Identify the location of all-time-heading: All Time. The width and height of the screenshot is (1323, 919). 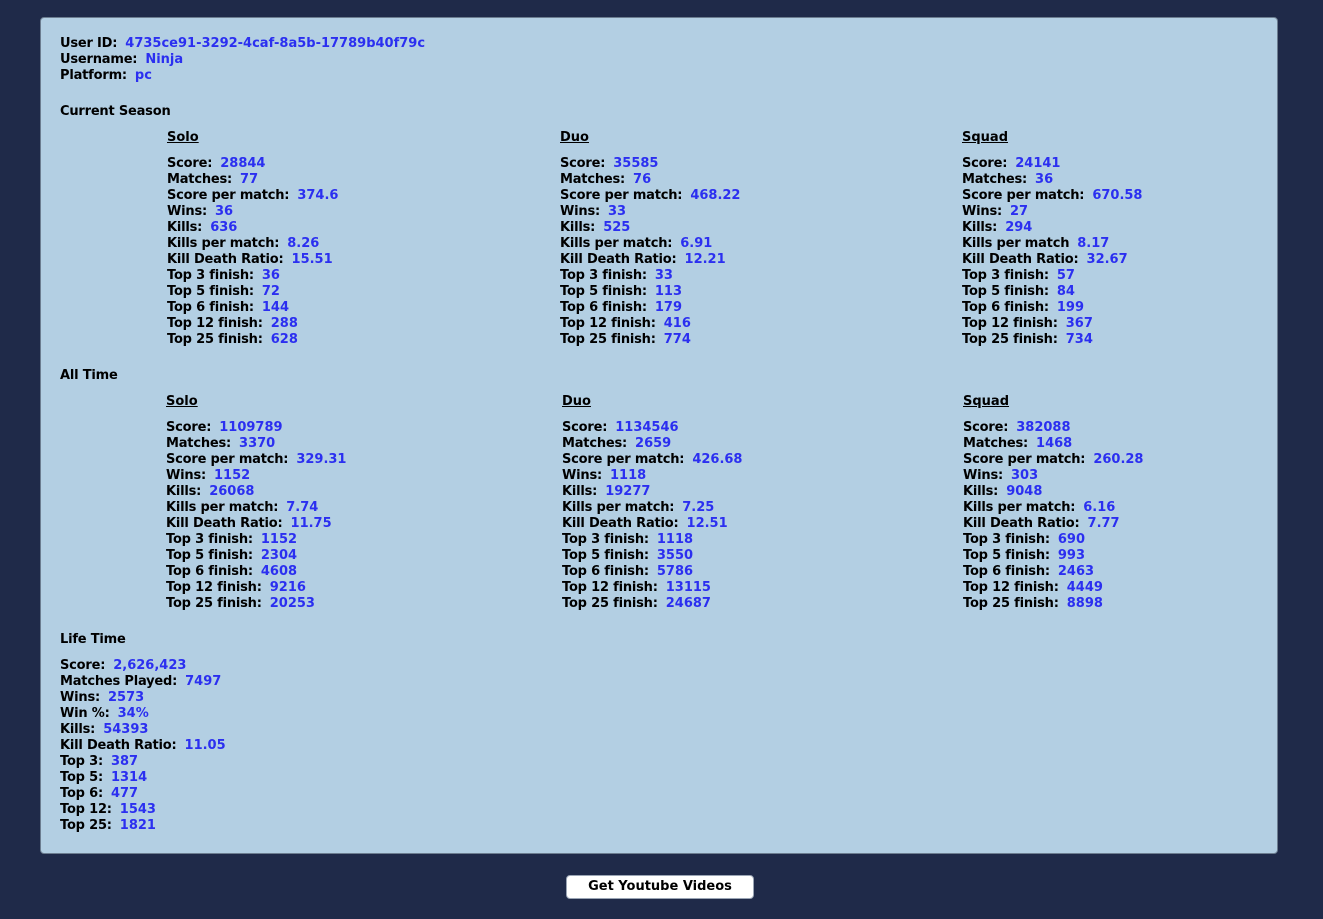
(89, 375).